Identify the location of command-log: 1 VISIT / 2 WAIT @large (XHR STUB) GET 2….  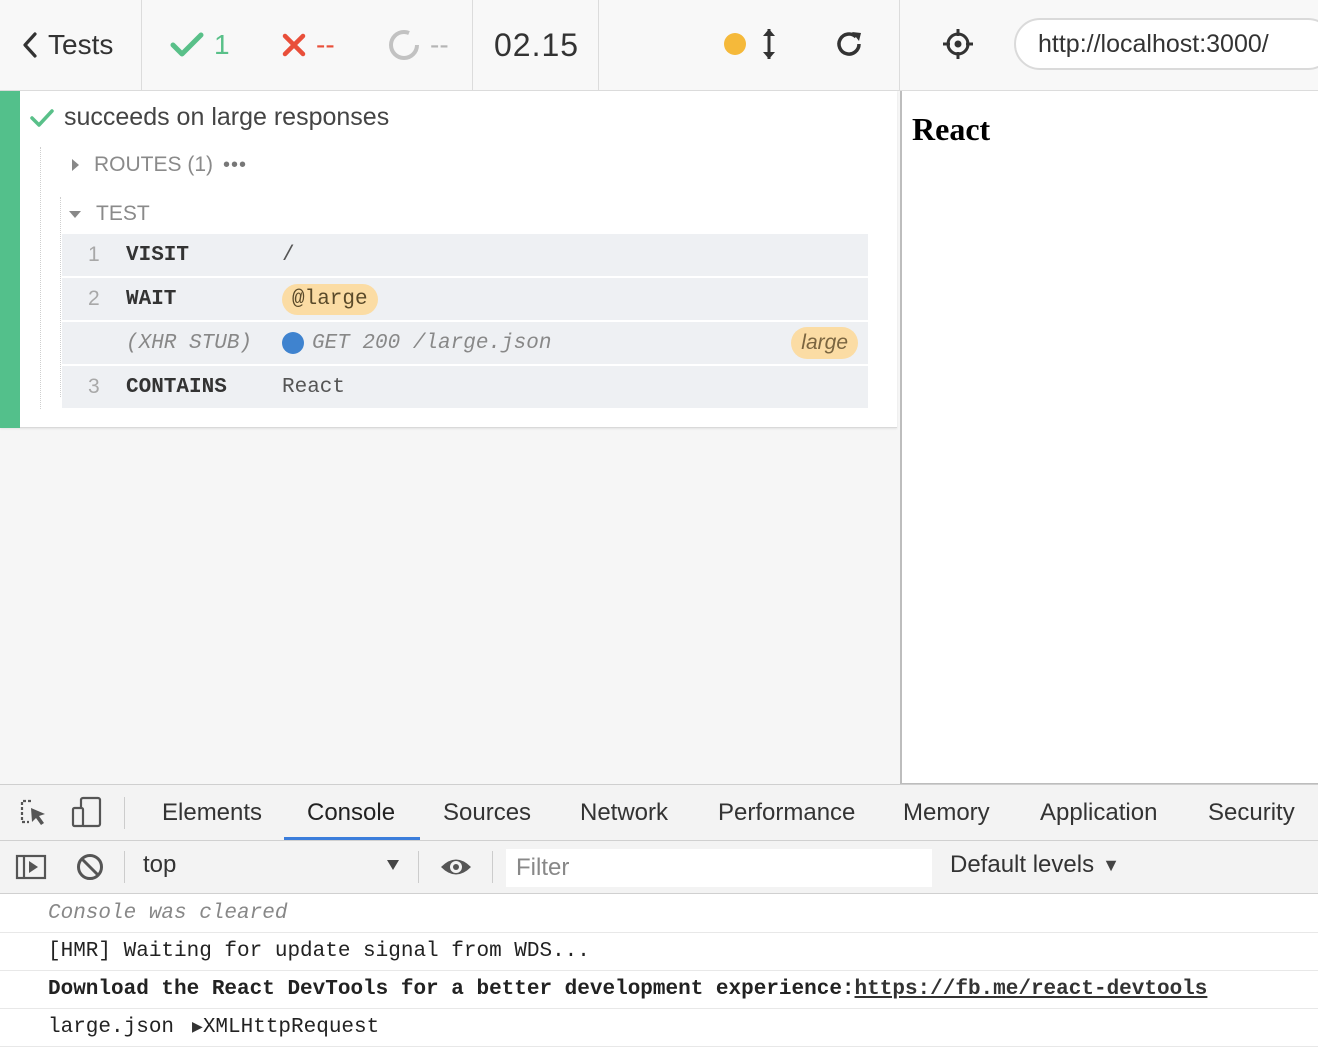
(465, 322).